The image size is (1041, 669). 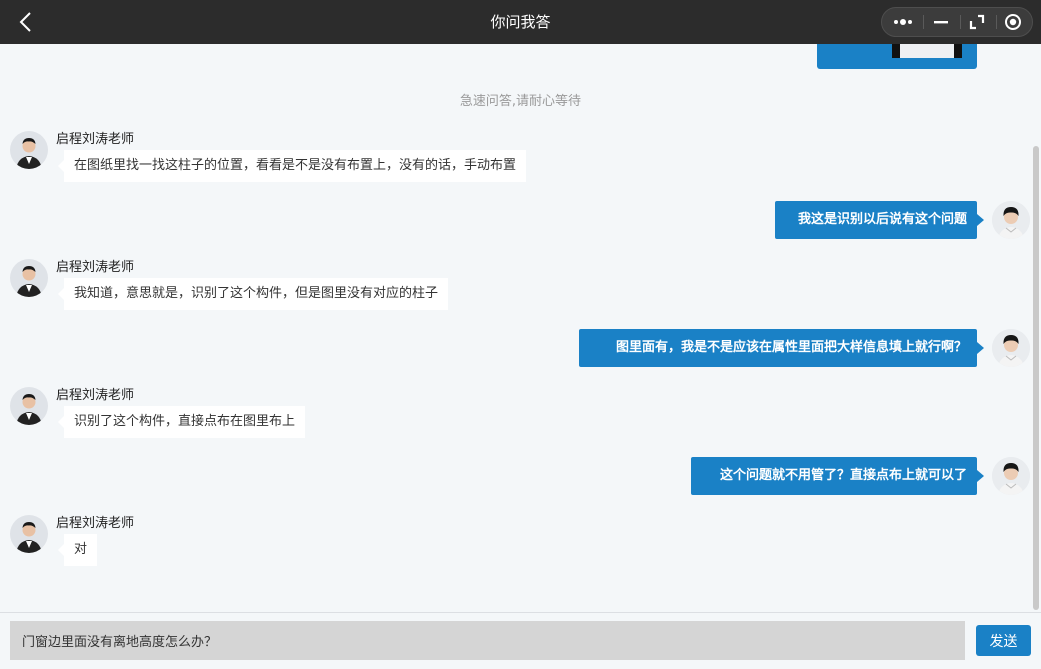 I want to click on message-input, so click(x=487, y=640).